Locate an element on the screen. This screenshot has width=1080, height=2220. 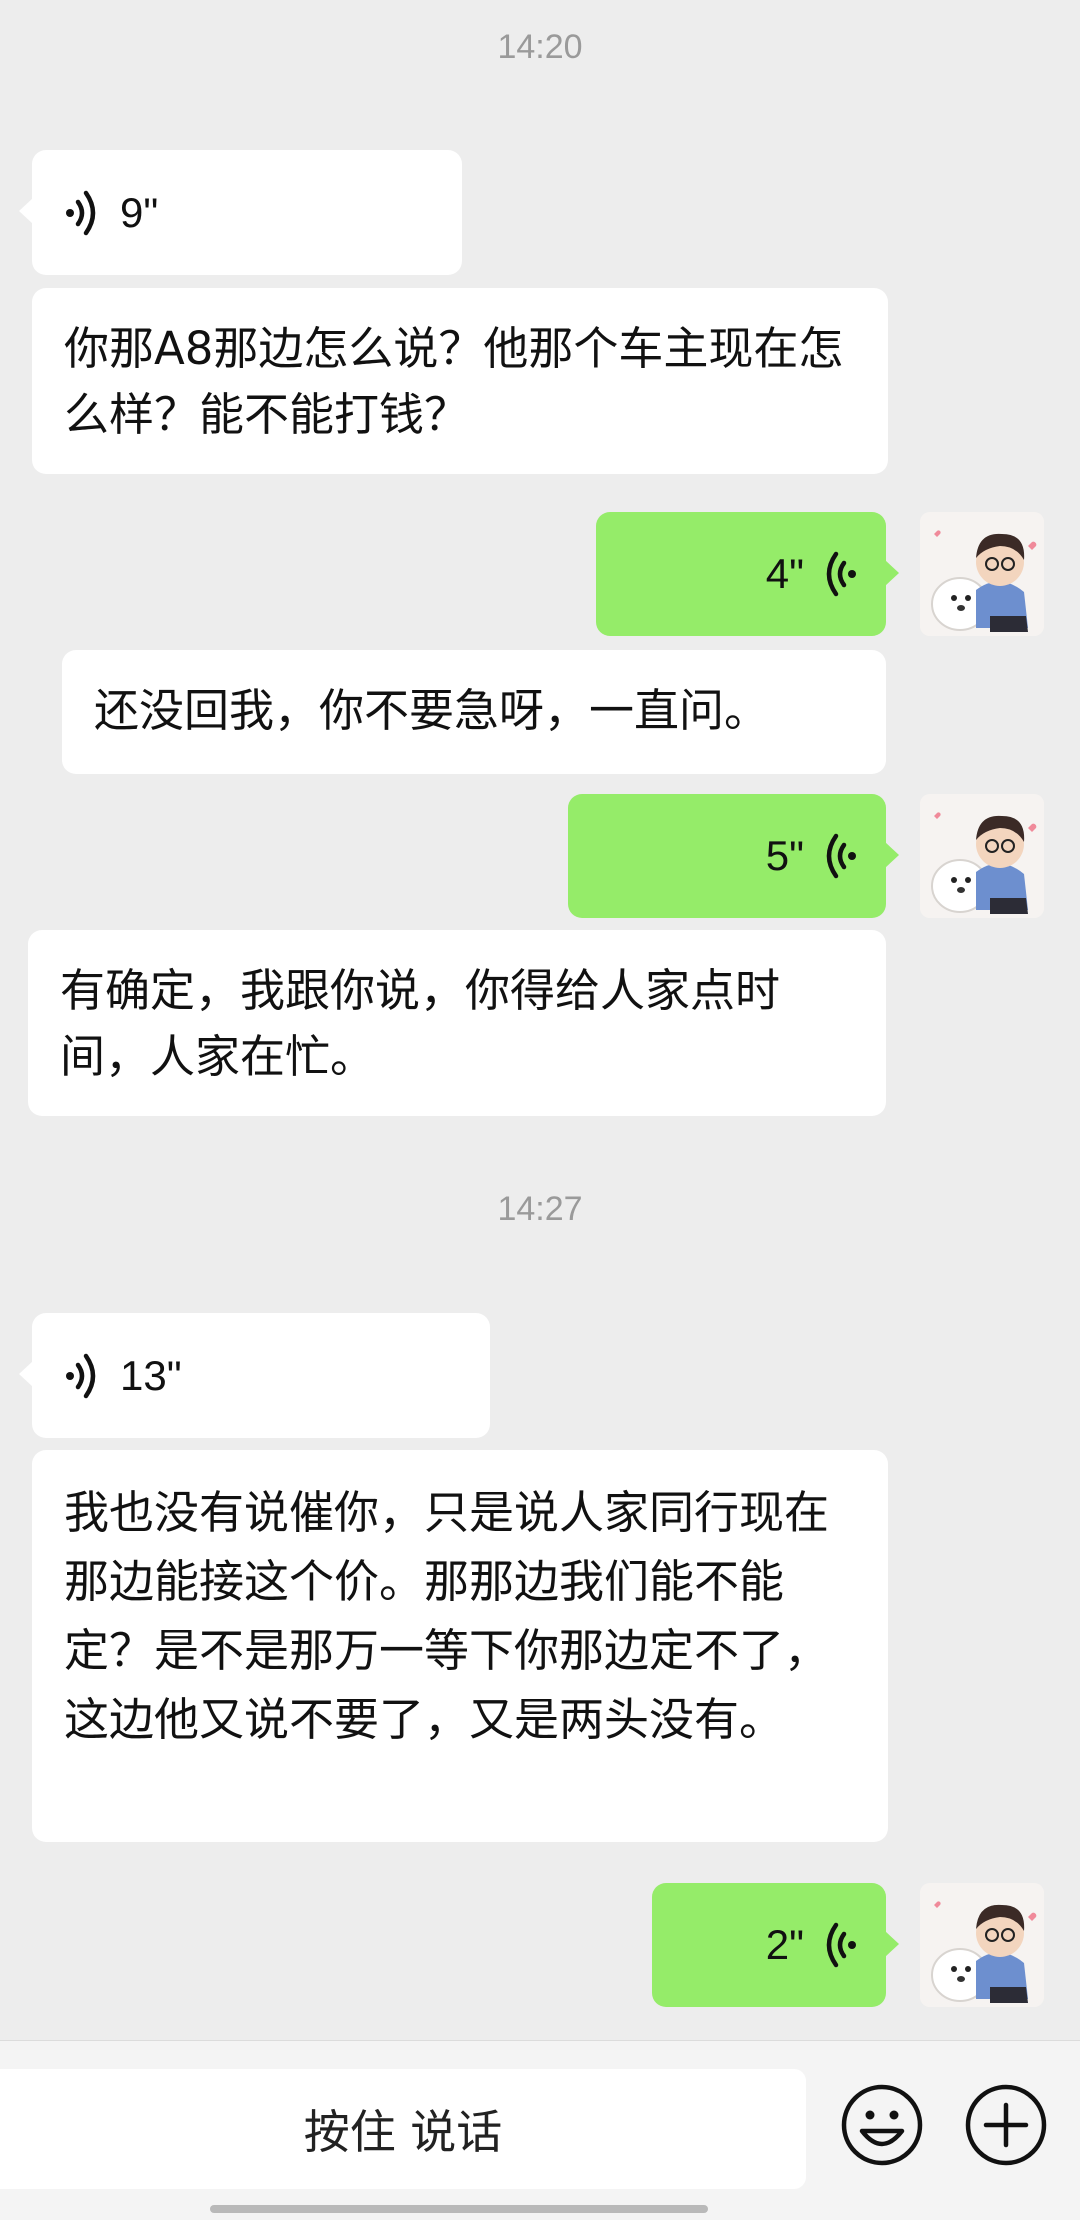
incoming-text-message: 有确定，我跟你说，你得给人家点时间，人家在忙。 is located at coordinates (457, 1023).